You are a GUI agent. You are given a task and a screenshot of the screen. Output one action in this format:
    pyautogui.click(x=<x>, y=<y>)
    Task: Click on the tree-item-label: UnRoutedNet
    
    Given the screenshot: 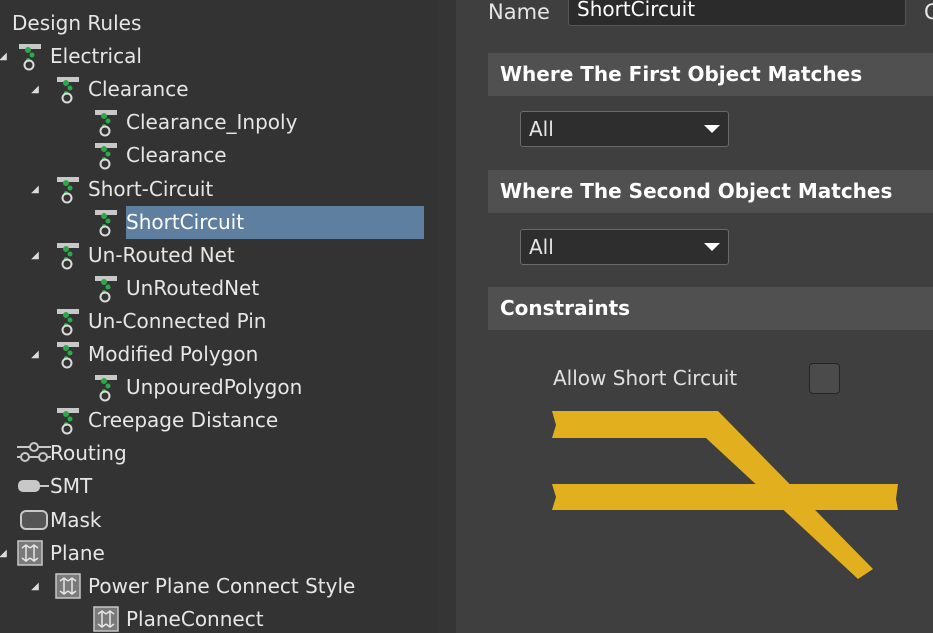 What is the action you would take?
    pyautogui.click(x=193, y=287)
    